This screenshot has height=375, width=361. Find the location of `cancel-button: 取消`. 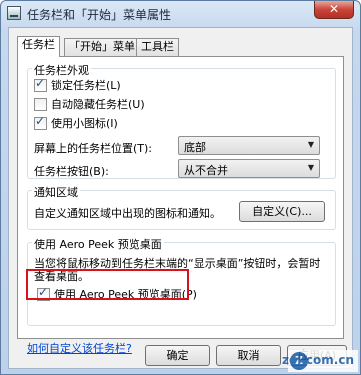

cancel-button: 取消 is located at coordinates (248, 355).